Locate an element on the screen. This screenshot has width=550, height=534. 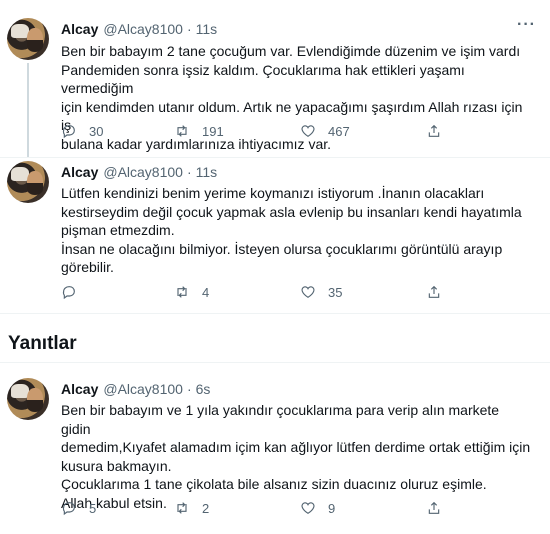
like-button: 467 is located at coordinates (363, 131).